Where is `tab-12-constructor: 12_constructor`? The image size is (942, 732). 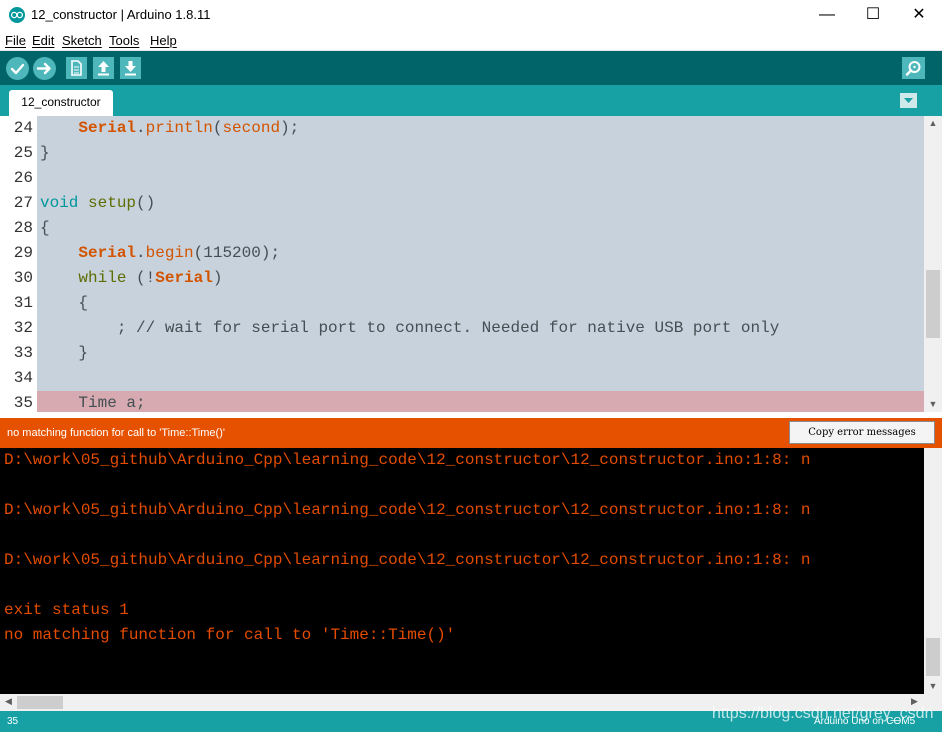
tab-12-constructor: 12_constructor is located at coordinates (61, 103).